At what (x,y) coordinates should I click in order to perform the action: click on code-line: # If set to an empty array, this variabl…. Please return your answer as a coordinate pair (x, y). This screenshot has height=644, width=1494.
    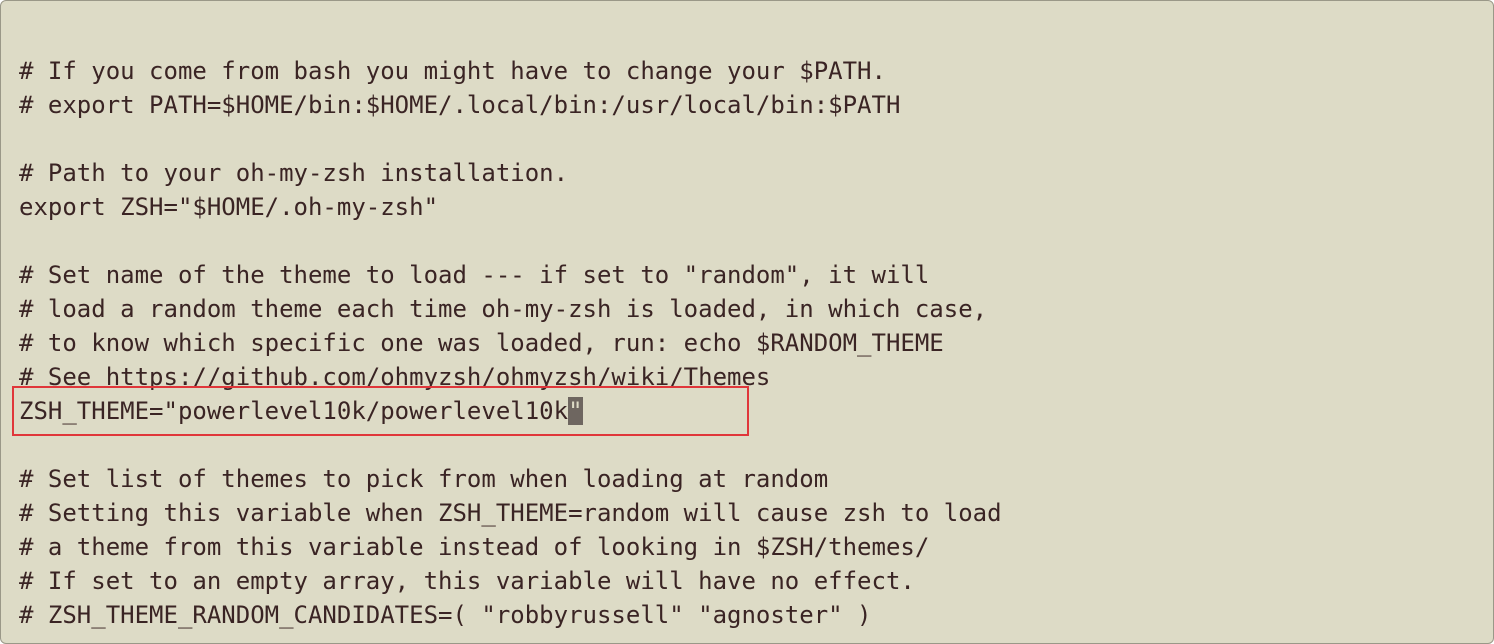
    Looking at the image, I should click on (467, 581).